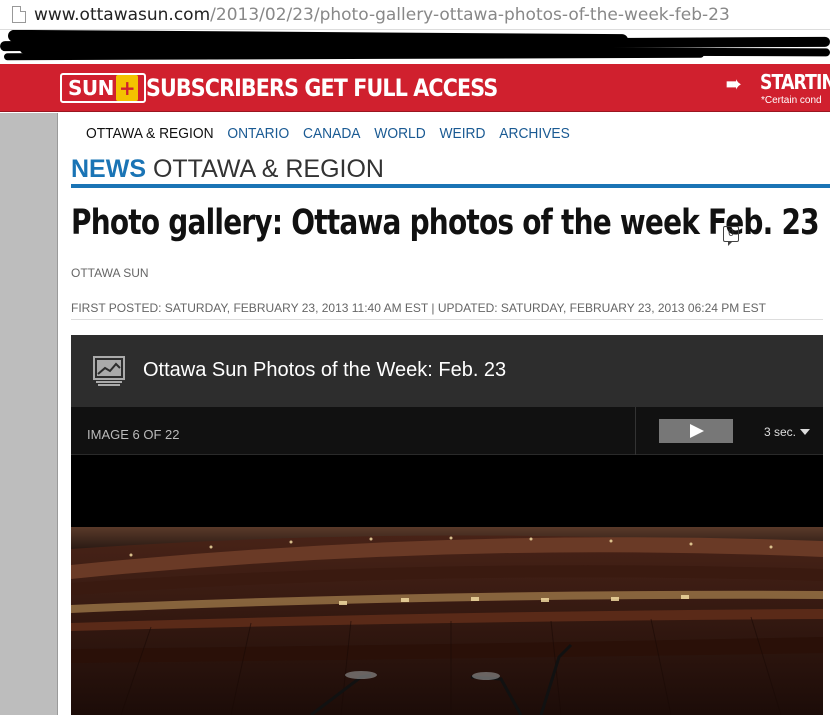 The image size is (830, 715). I want to click on promo-note: *Certain cond, so click(791, 100).